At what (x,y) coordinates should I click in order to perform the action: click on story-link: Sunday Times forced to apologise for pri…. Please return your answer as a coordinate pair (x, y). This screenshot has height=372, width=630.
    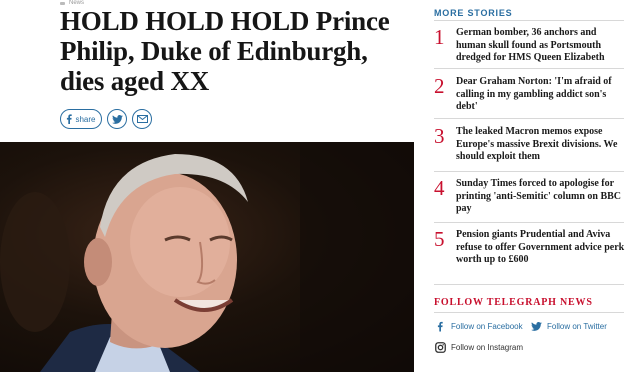
    Looking at the image, I should click on (541, 197).